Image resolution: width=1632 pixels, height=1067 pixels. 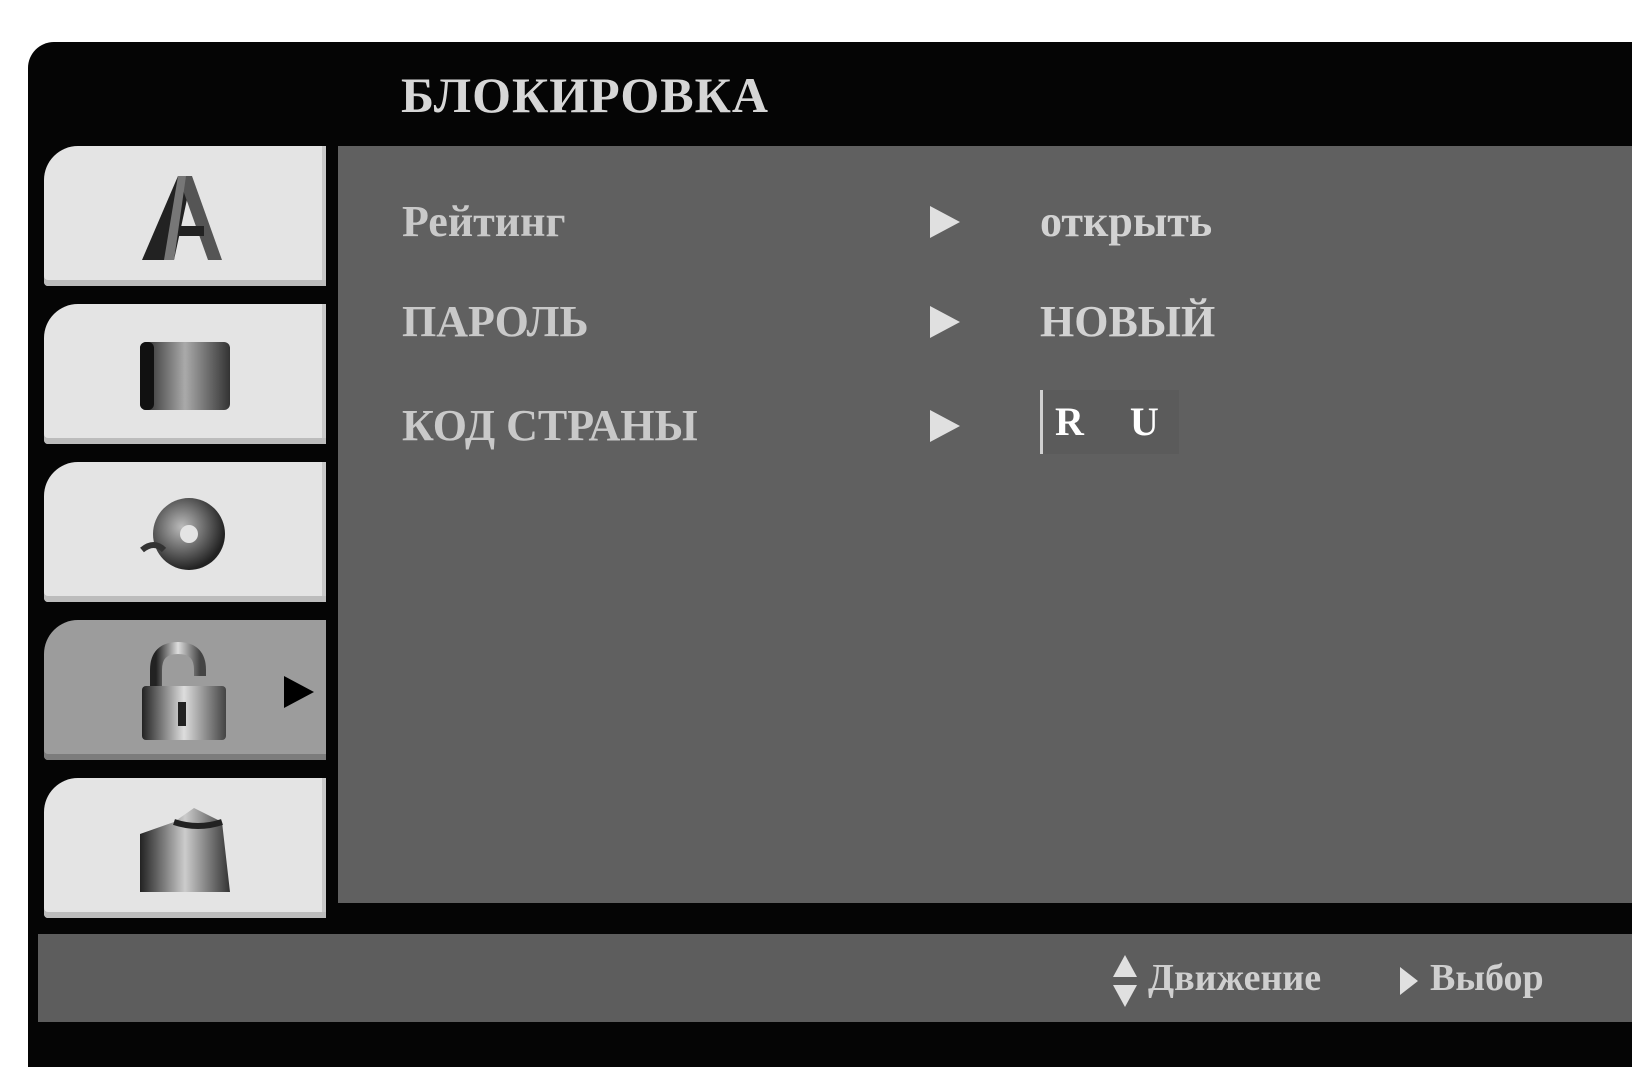 What do you see at coordinates (1125, 981) in the screenshot?
I see `up-down-arrows-icon` at bounding box center [1125, 981].